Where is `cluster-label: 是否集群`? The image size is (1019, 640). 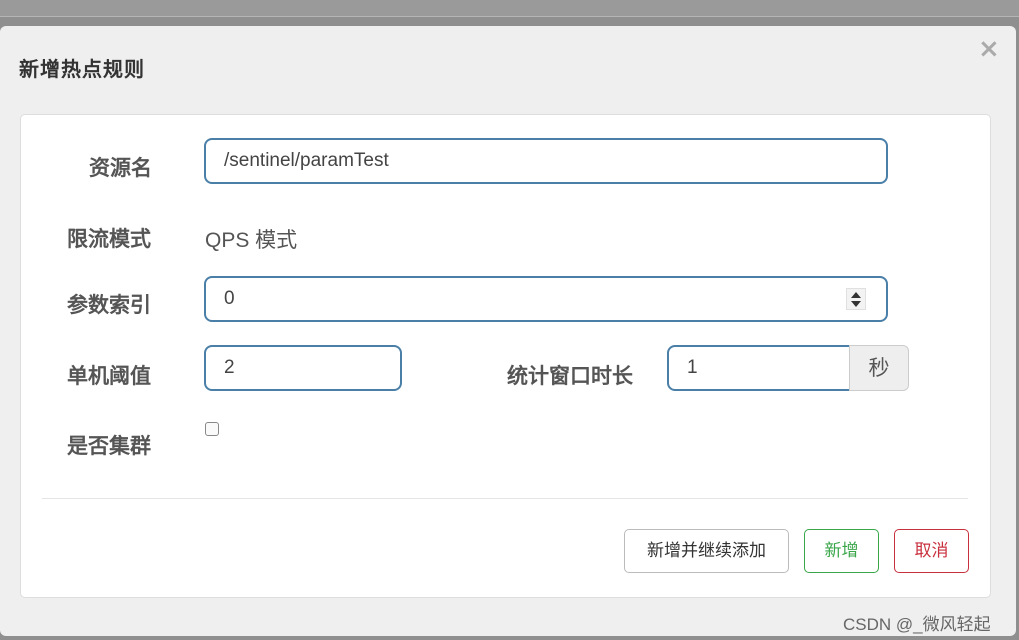
cluster-label: 是否集群 is located at coordinates (109, 446).